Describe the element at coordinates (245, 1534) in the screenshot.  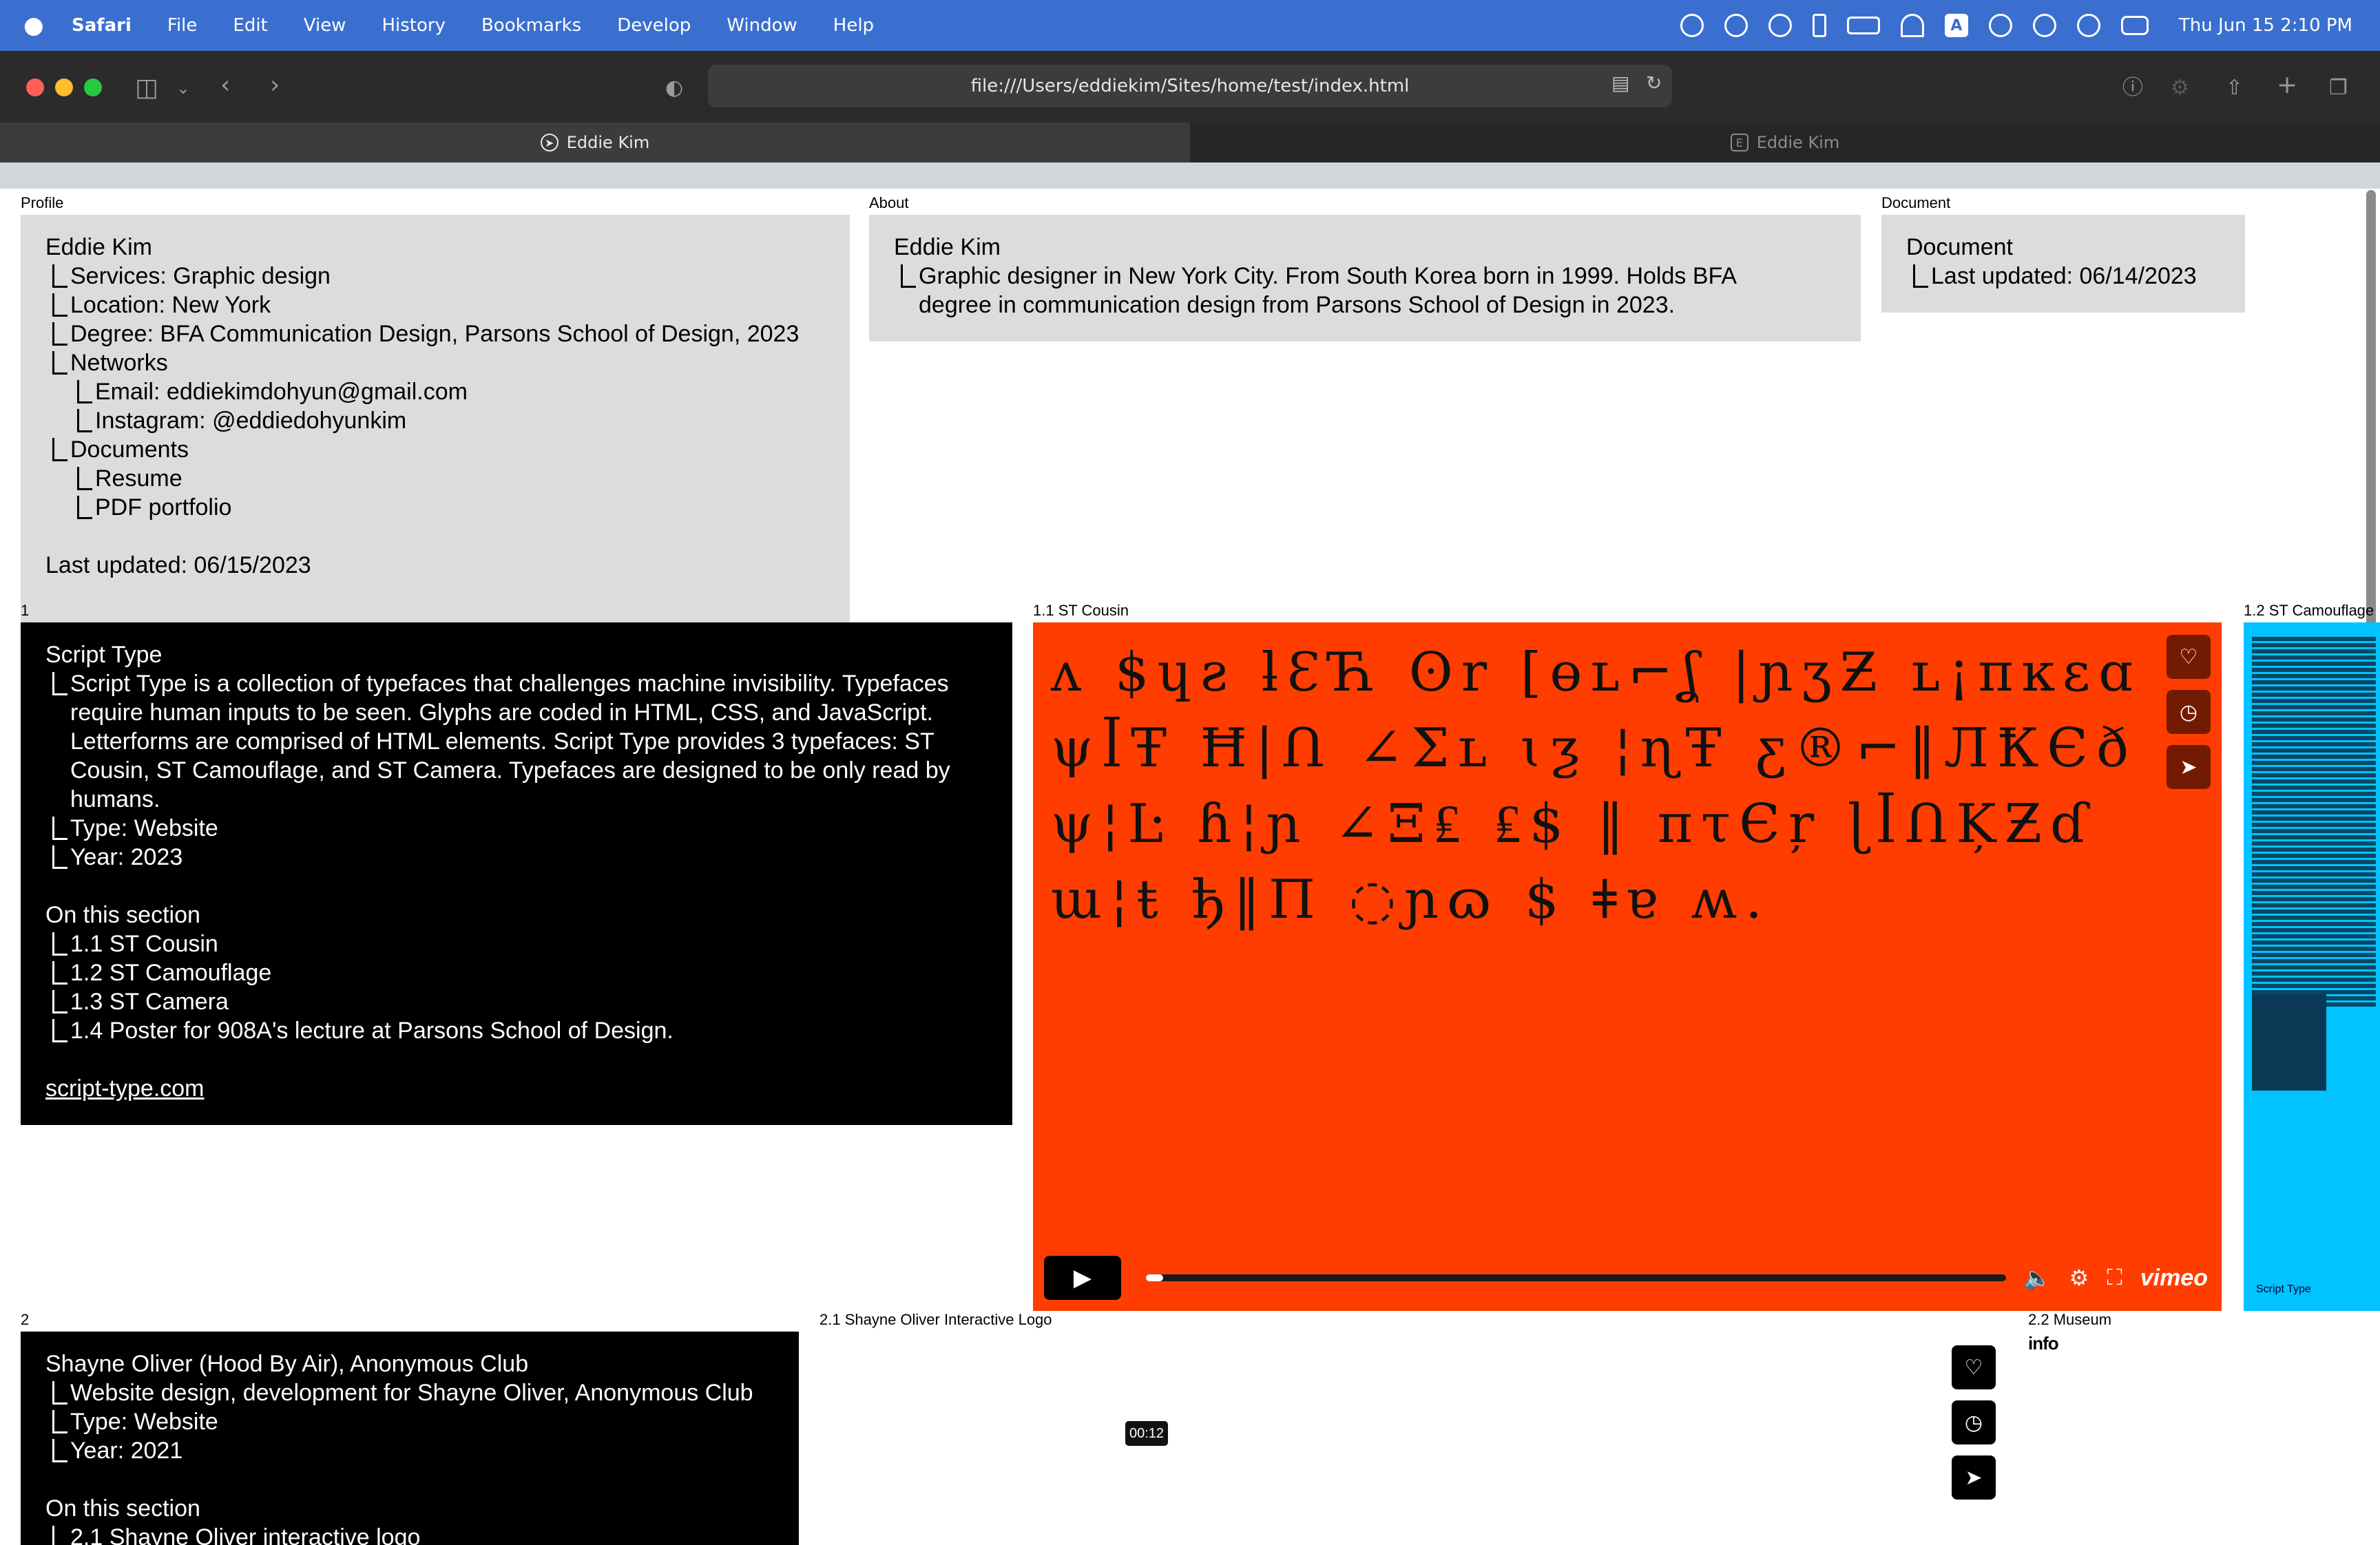
I see `section-link-interactive-logo: 2.1 Shayne Oliver interactive logo` at that location.